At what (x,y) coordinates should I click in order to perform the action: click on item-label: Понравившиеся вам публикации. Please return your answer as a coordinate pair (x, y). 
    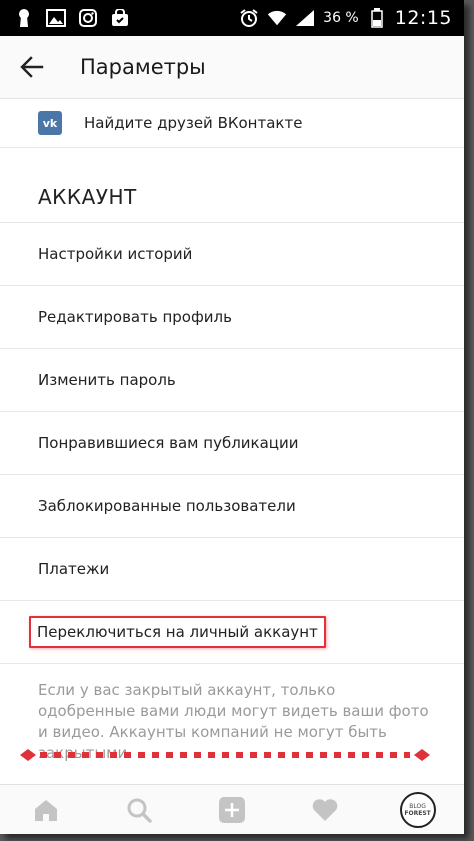
    Looking at the image, I should click on (168, 443).